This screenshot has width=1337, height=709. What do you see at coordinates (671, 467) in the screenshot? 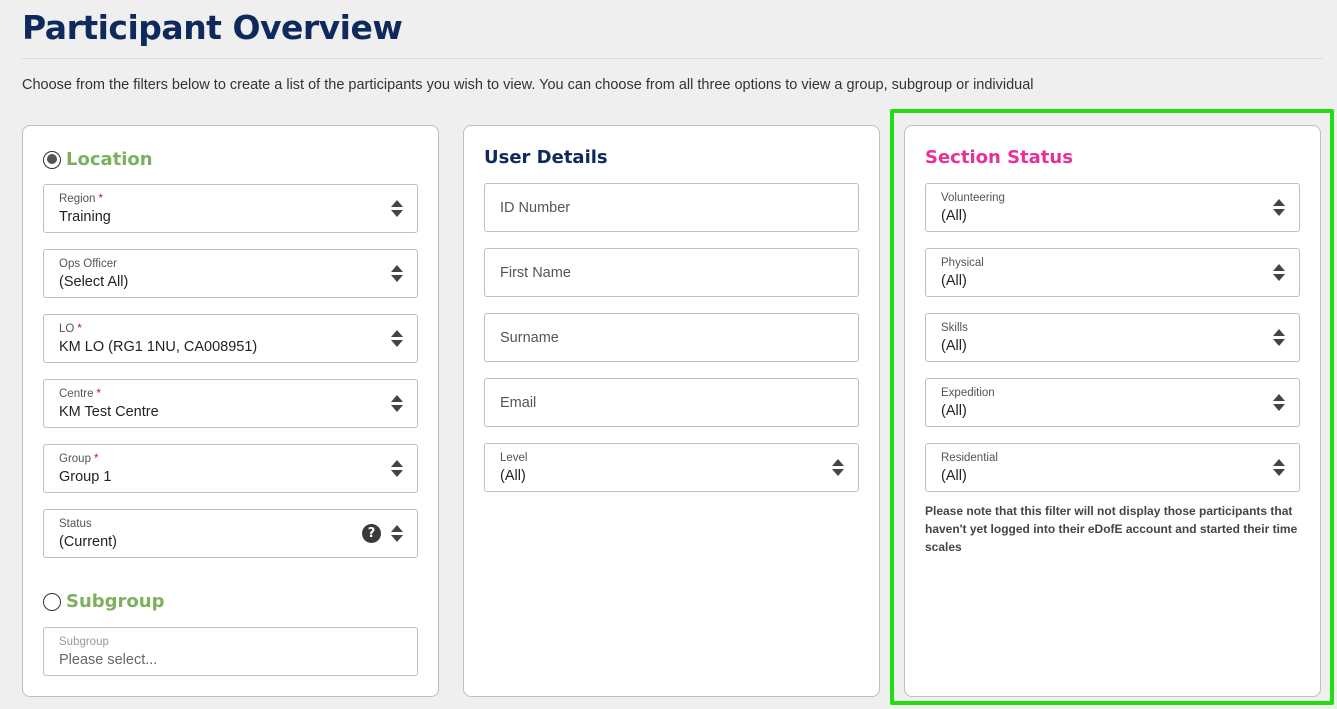
I see `level-select: Level (All)` at bounding box center [671, 467].